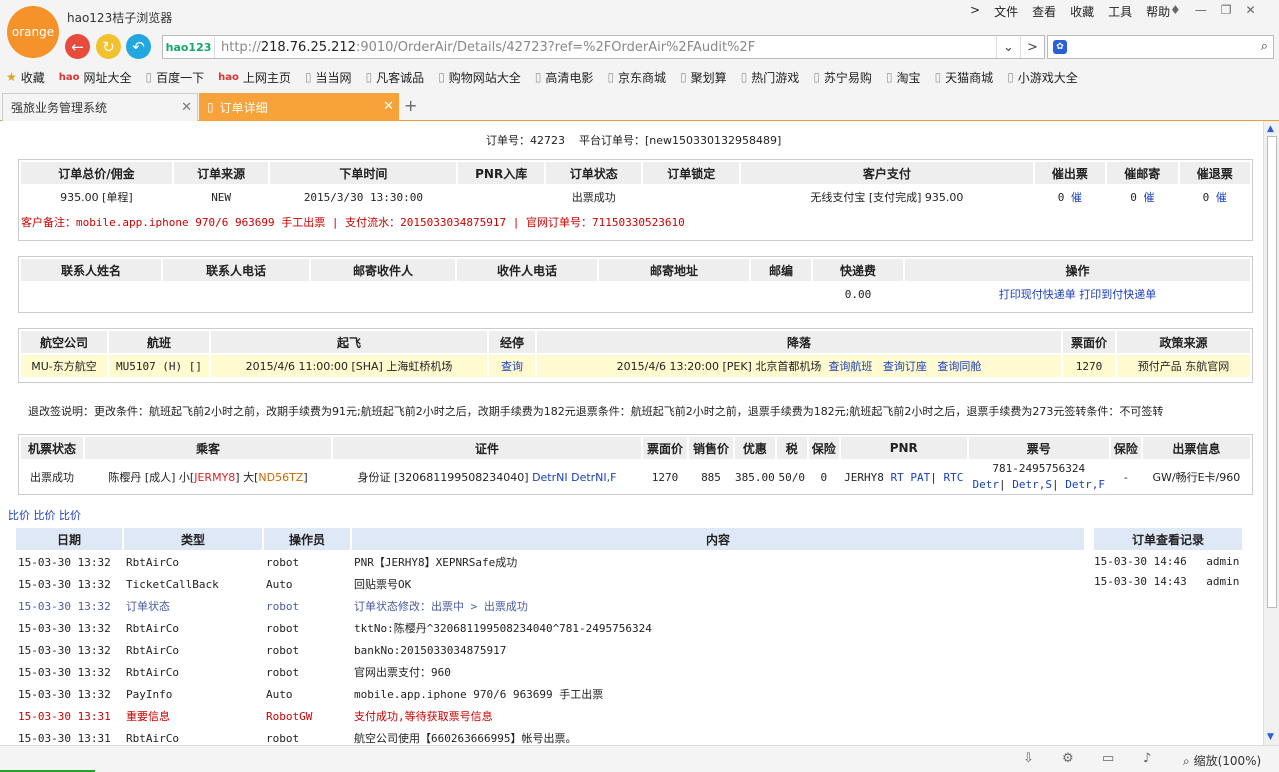  Describe the element at coordinates (959, 366) in the screenshot. I see `query-cabin-link: 查询同舱` at that location.